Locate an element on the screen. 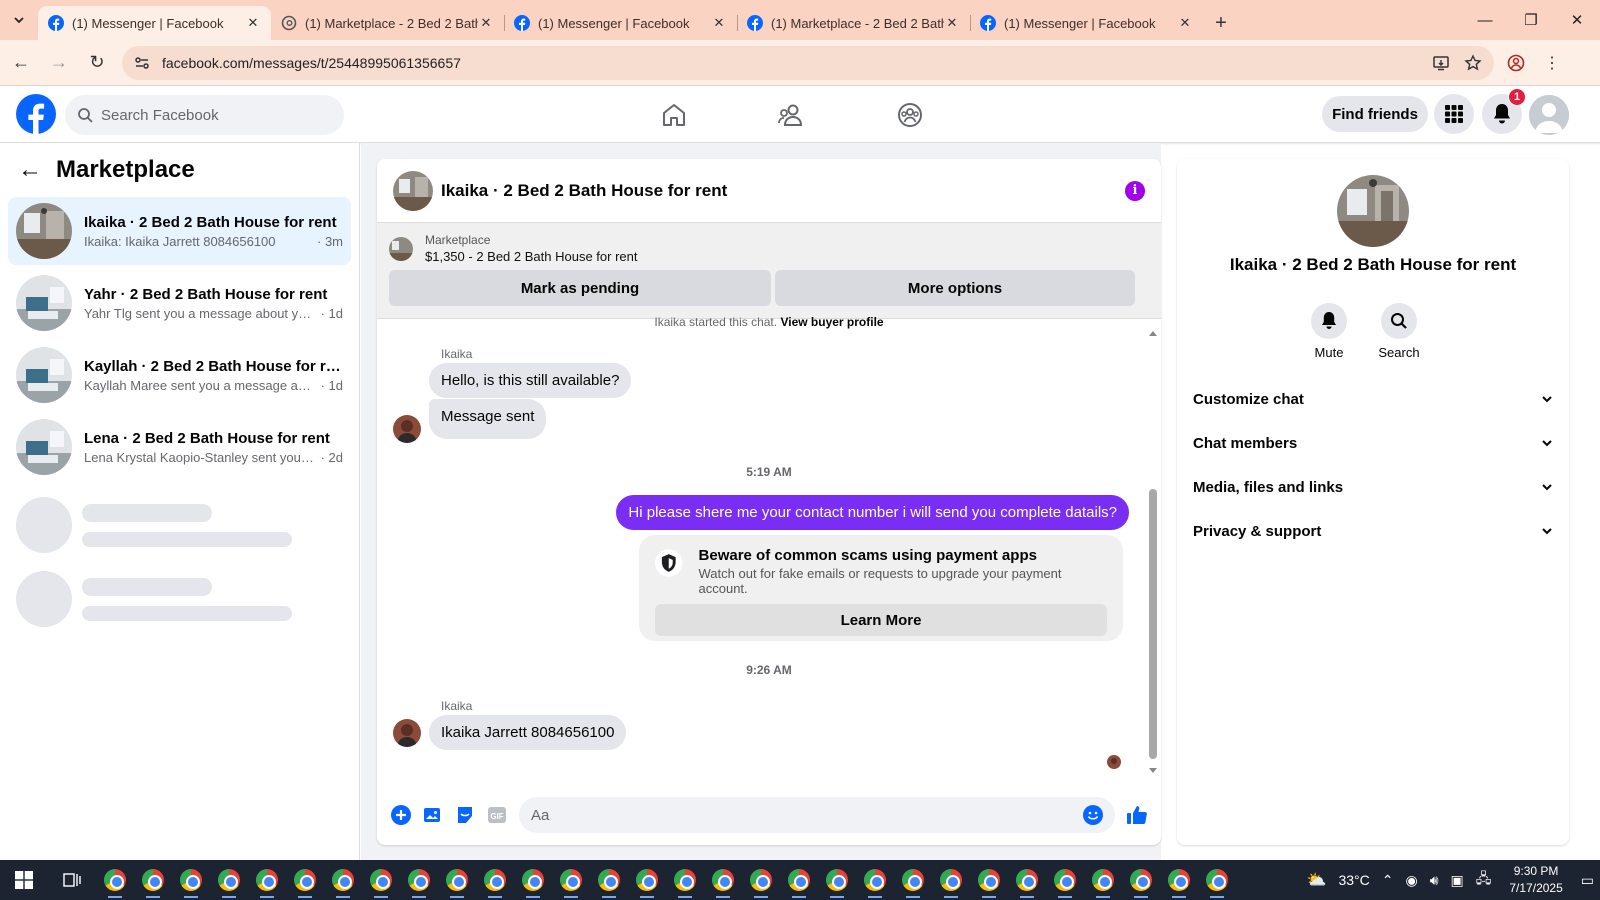 Image resolution: width=1600 pixels, height=900 pixels. message-bubble: Ikaika Jarrett 8084656100 is located at coordinates (528, 732).